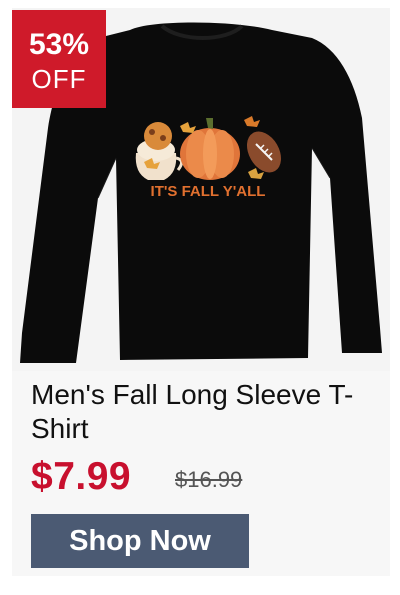 This screenshot has width=400, height=595. What do you see at coordinates (59, 44) in the screenshot?
I see `discount-percent: 53%` at bounding box center [59, 44].